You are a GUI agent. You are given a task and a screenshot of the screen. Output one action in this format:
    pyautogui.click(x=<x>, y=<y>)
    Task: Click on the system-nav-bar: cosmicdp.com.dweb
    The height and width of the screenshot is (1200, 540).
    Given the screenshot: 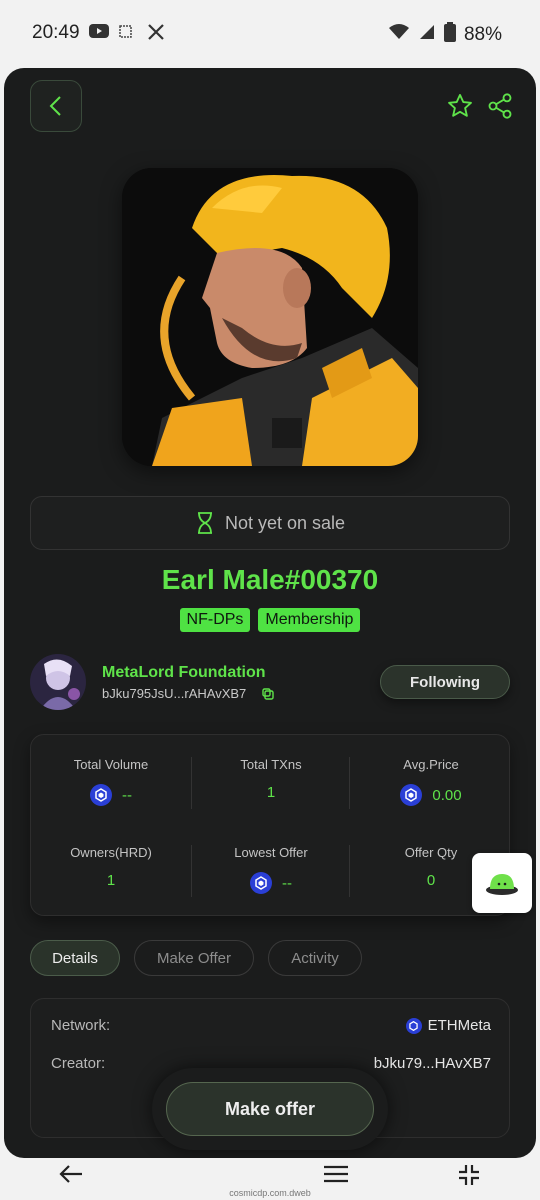 What is the action you would take?
    pyautogui.click(x=270, y=1179)
    